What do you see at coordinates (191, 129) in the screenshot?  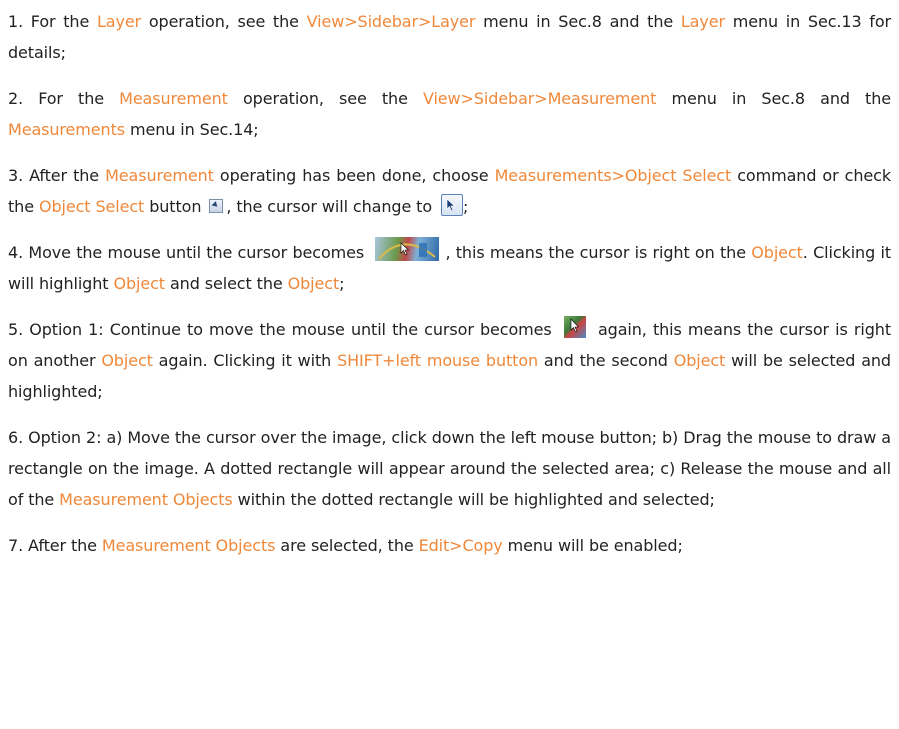 I see `step-2-text: menu in Sec.14;` at bounding box center [191, 129].